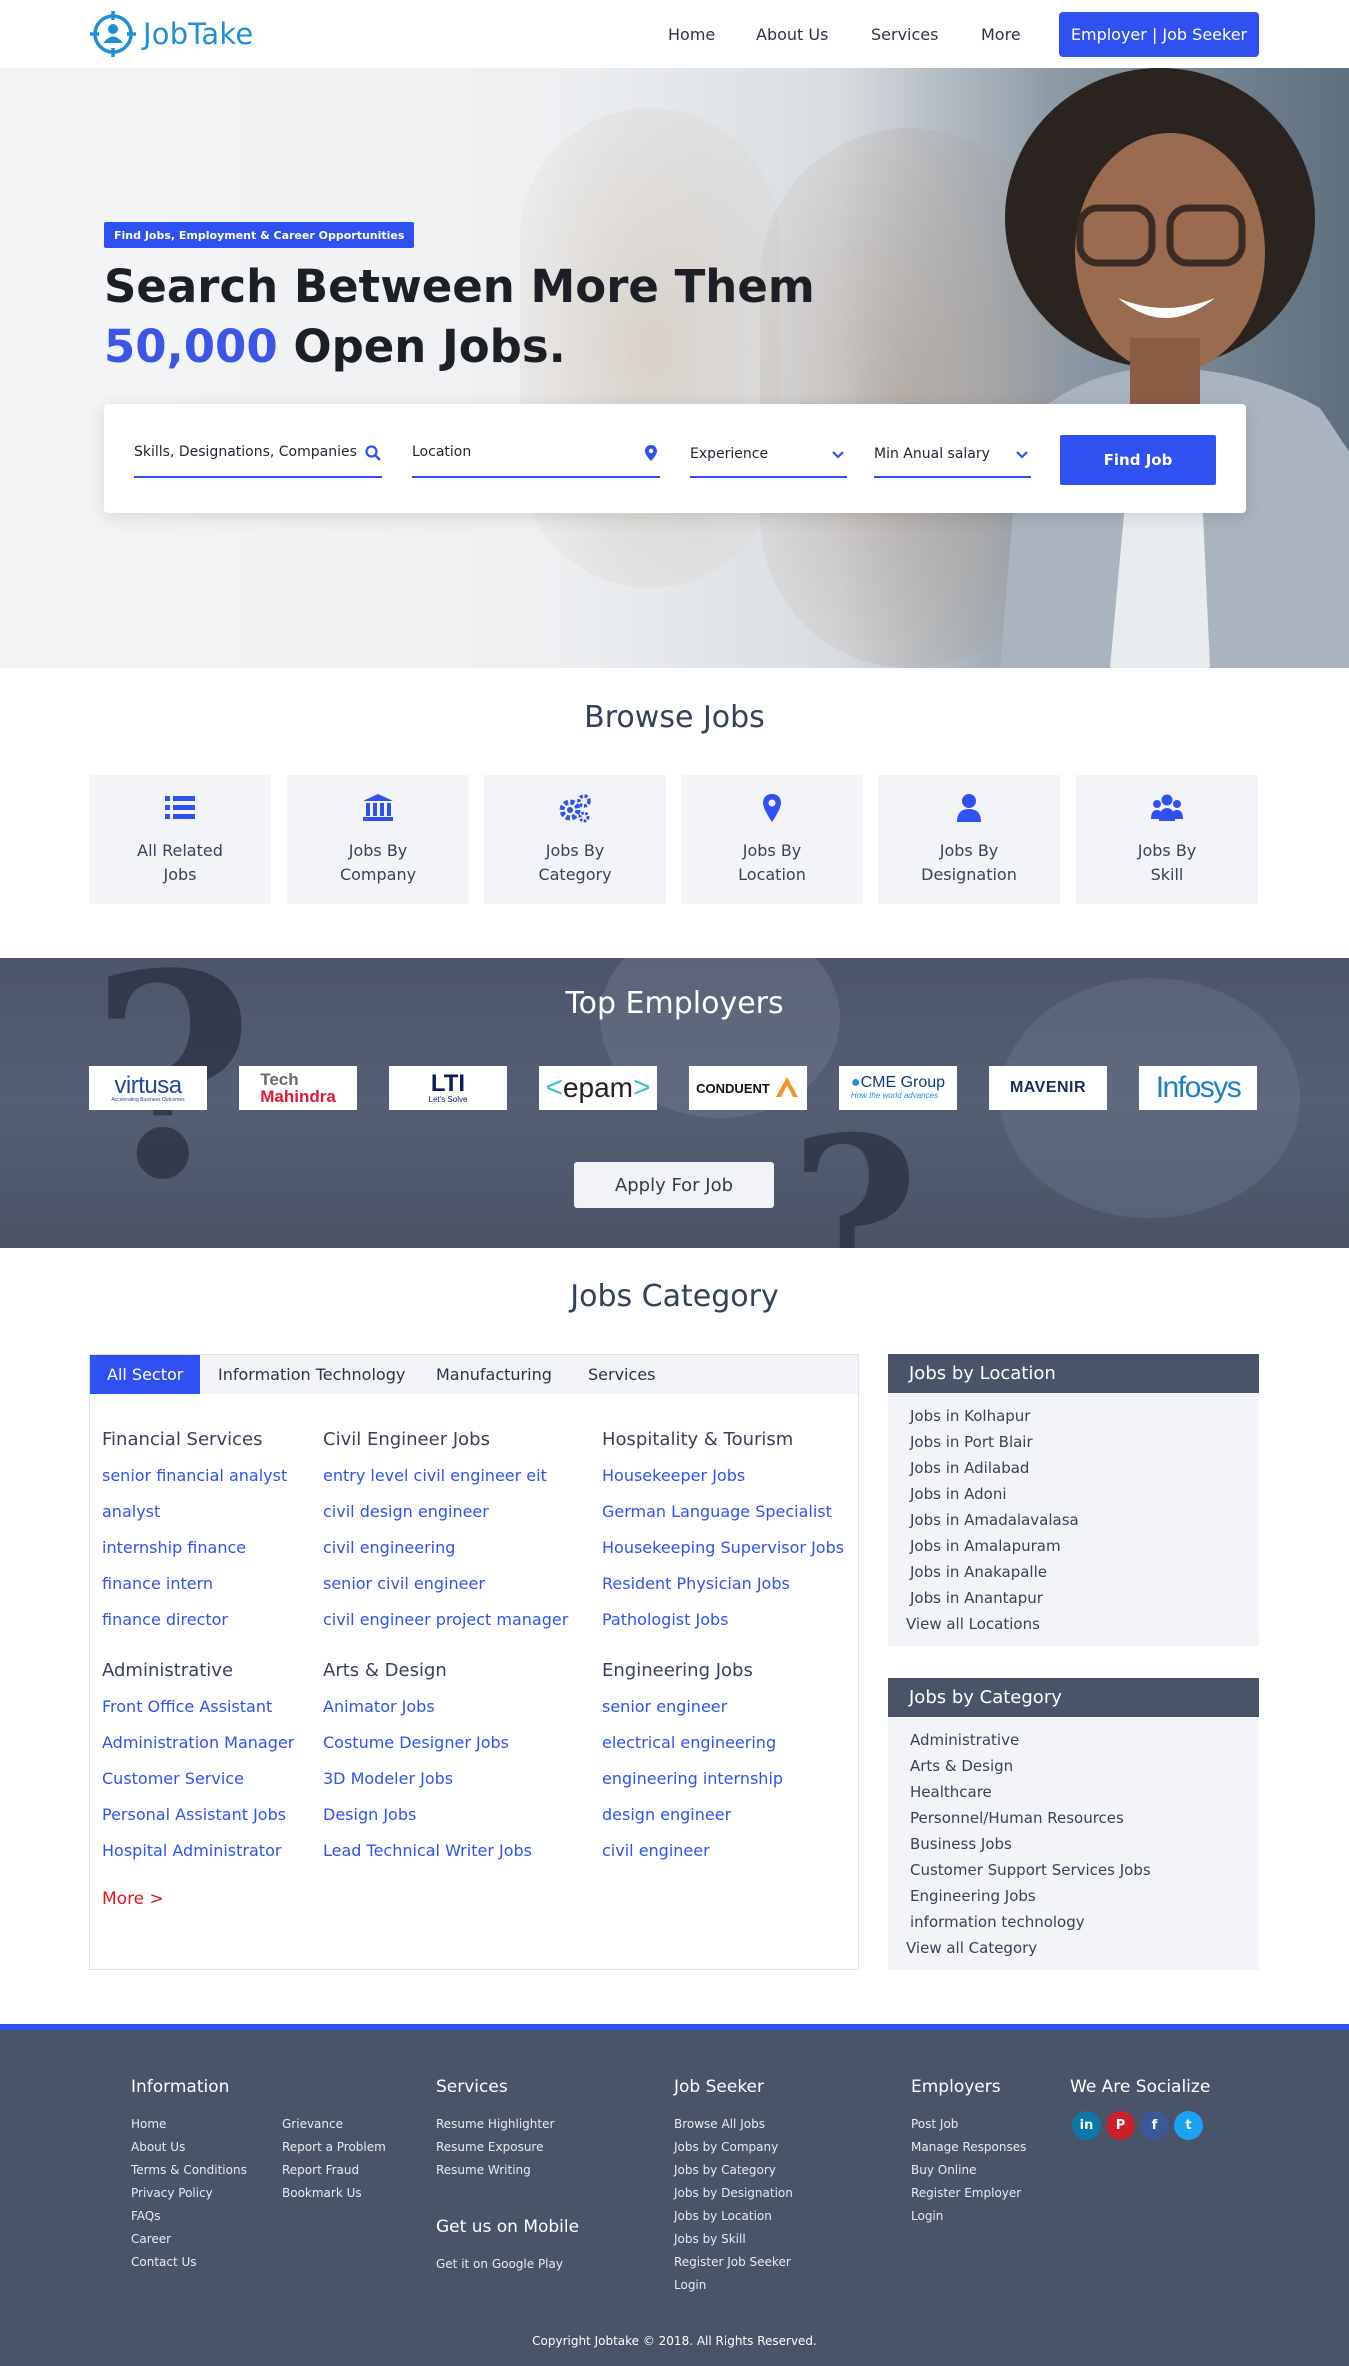  Describe the element at coordinates (148, 1088) in the screenshot. I see `logo-virtusa: virtusa Accelerating Business Outcomes` at that location.